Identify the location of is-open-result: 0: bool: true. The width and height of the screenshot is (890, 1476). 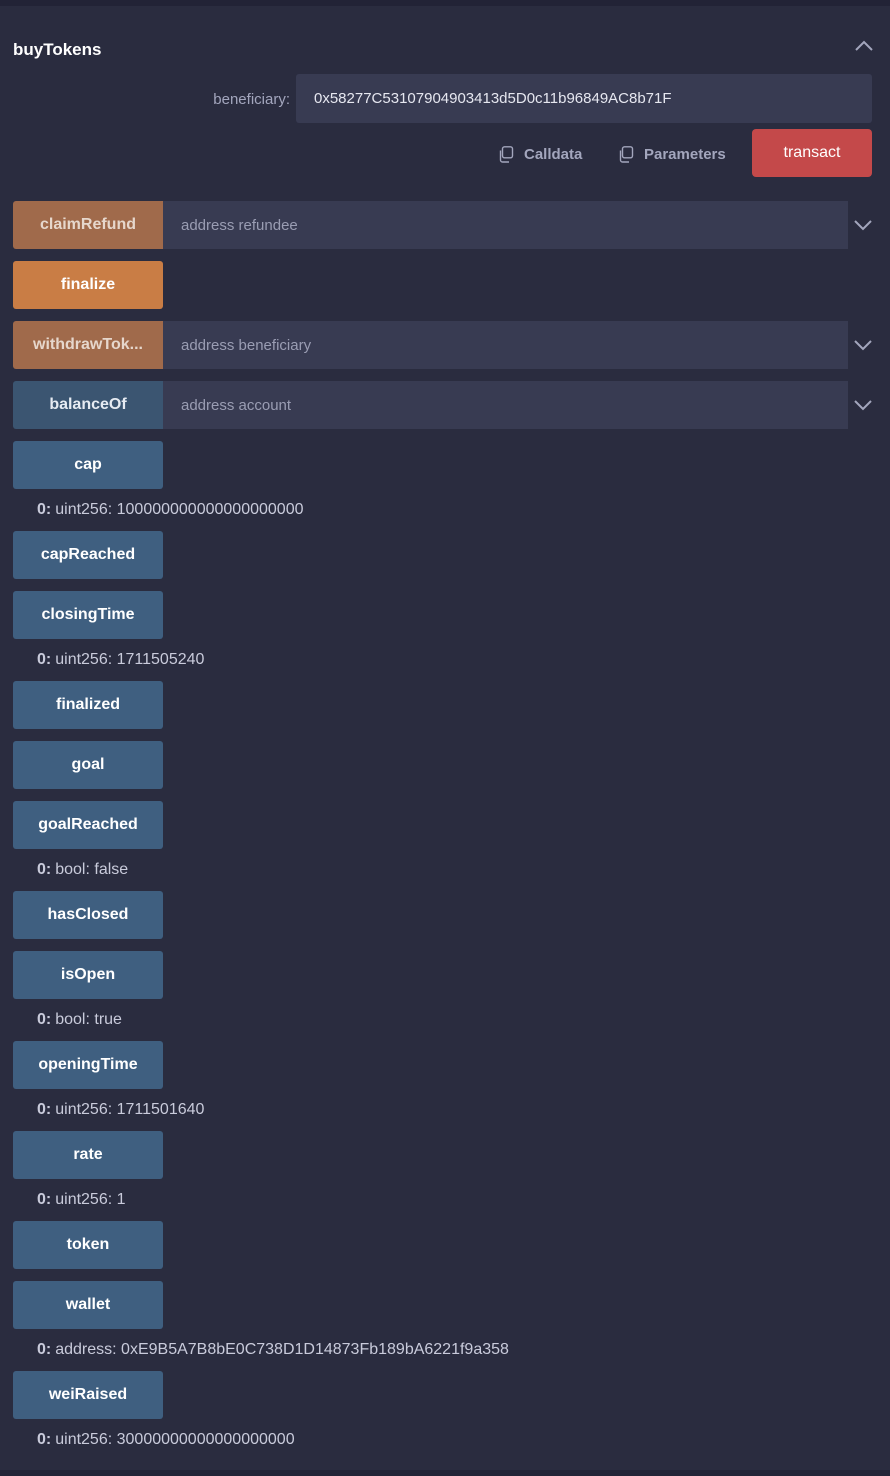
(79, 1020).